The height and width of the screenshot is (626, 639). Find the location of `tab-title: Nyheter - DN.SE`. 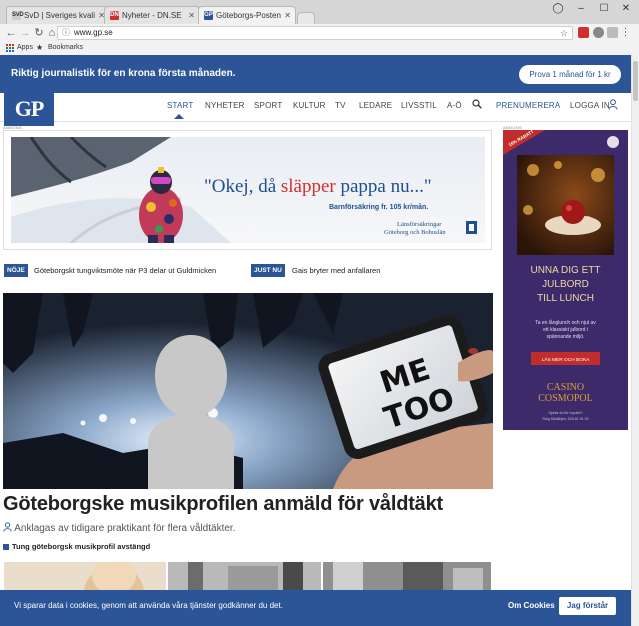

tab-title: Nyheter - DN.SE is located at coordinates (152, 15).